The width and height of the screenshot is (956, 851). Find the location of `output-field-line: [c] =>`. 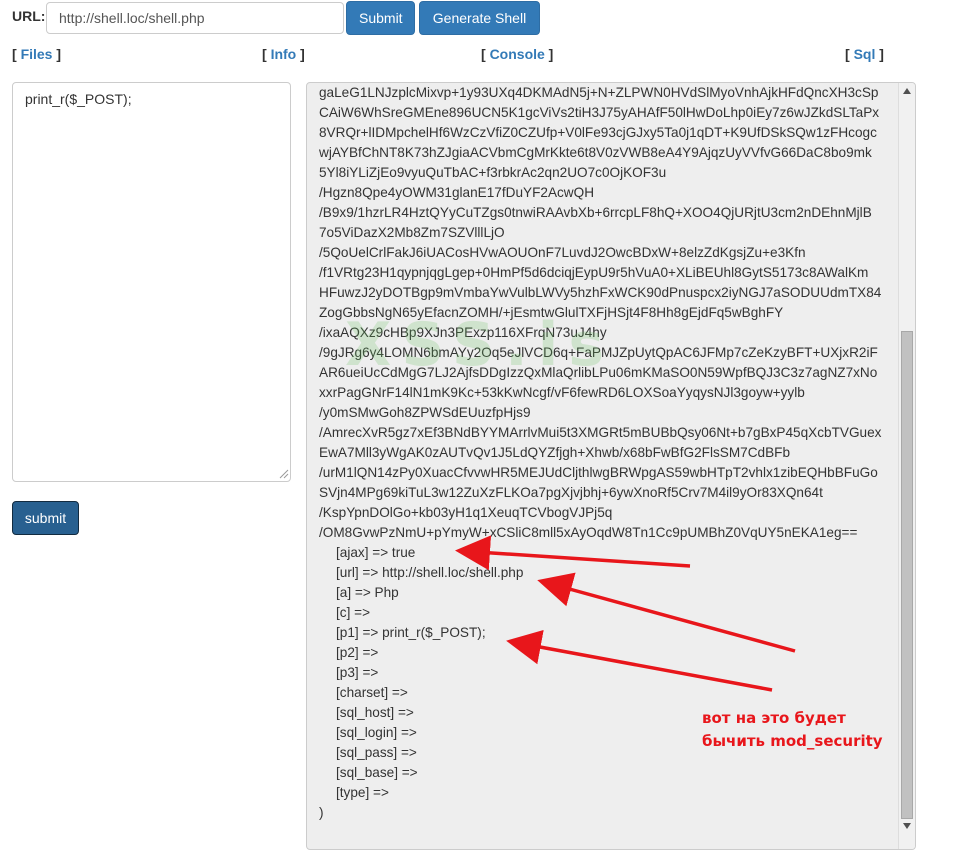

output-field-line: [c] => is located at coordinates (353, 612).